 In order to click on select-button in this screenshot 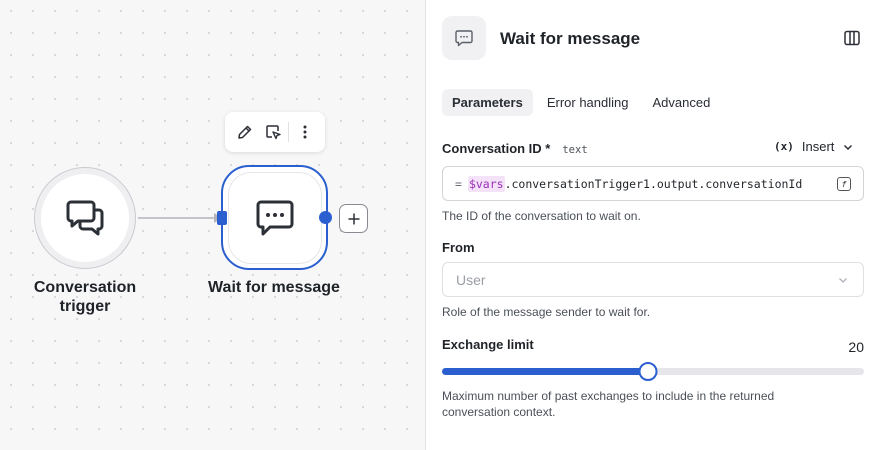, I will do `click(273, 132)`.